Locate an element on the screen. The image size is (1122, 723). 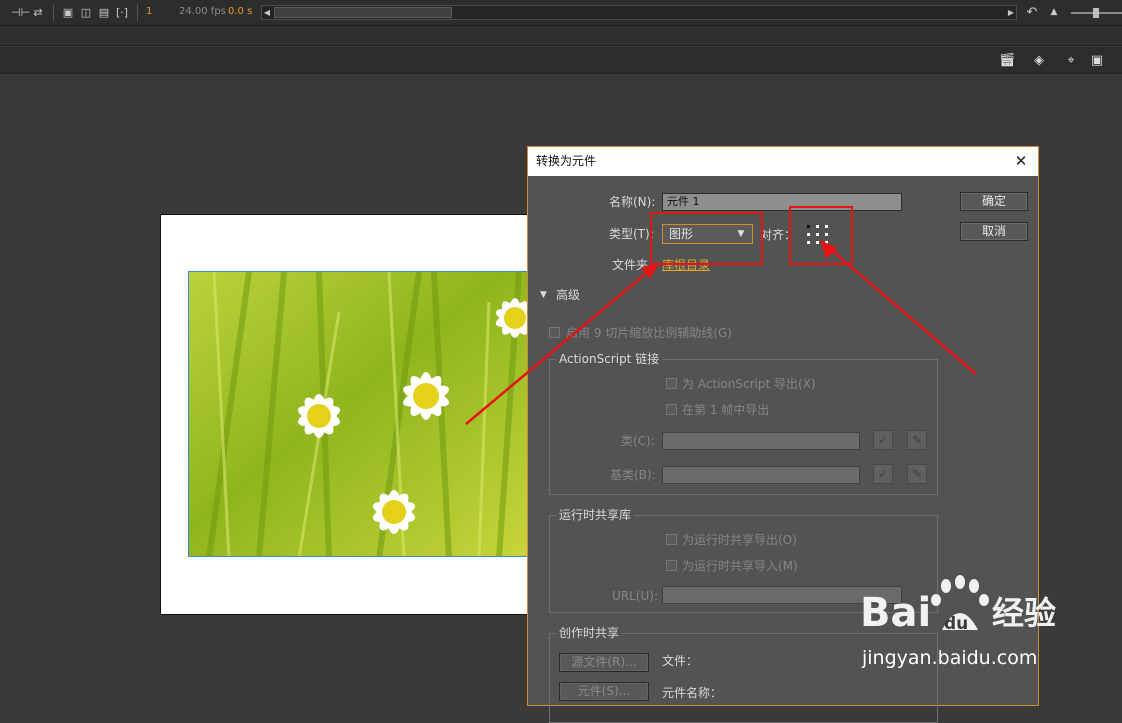
brand-du: du is located at coordinates (956, 624).